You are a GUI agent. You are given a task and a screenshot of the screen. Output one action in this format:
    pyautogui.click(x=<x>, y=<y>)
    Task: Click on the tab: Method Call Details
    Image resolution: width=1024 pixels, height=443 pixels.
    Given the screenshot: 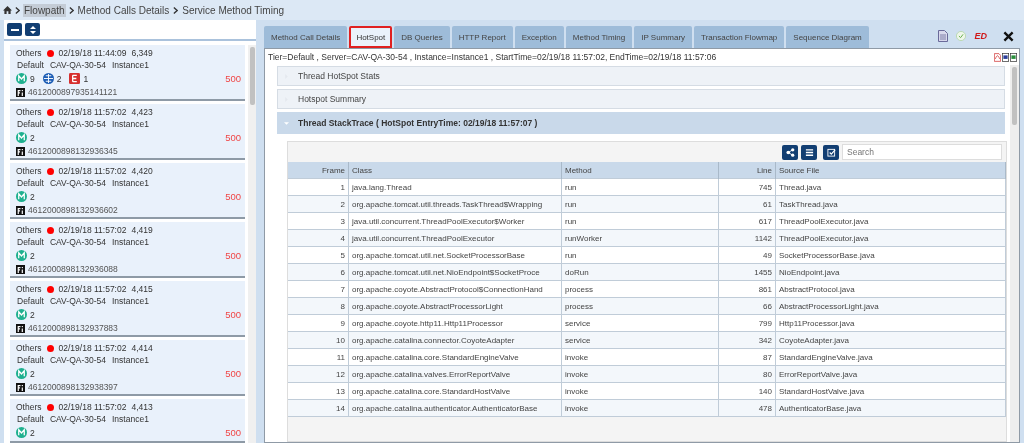 What is the action you would take?
    pyautogui.click(x=306, y=37)
    